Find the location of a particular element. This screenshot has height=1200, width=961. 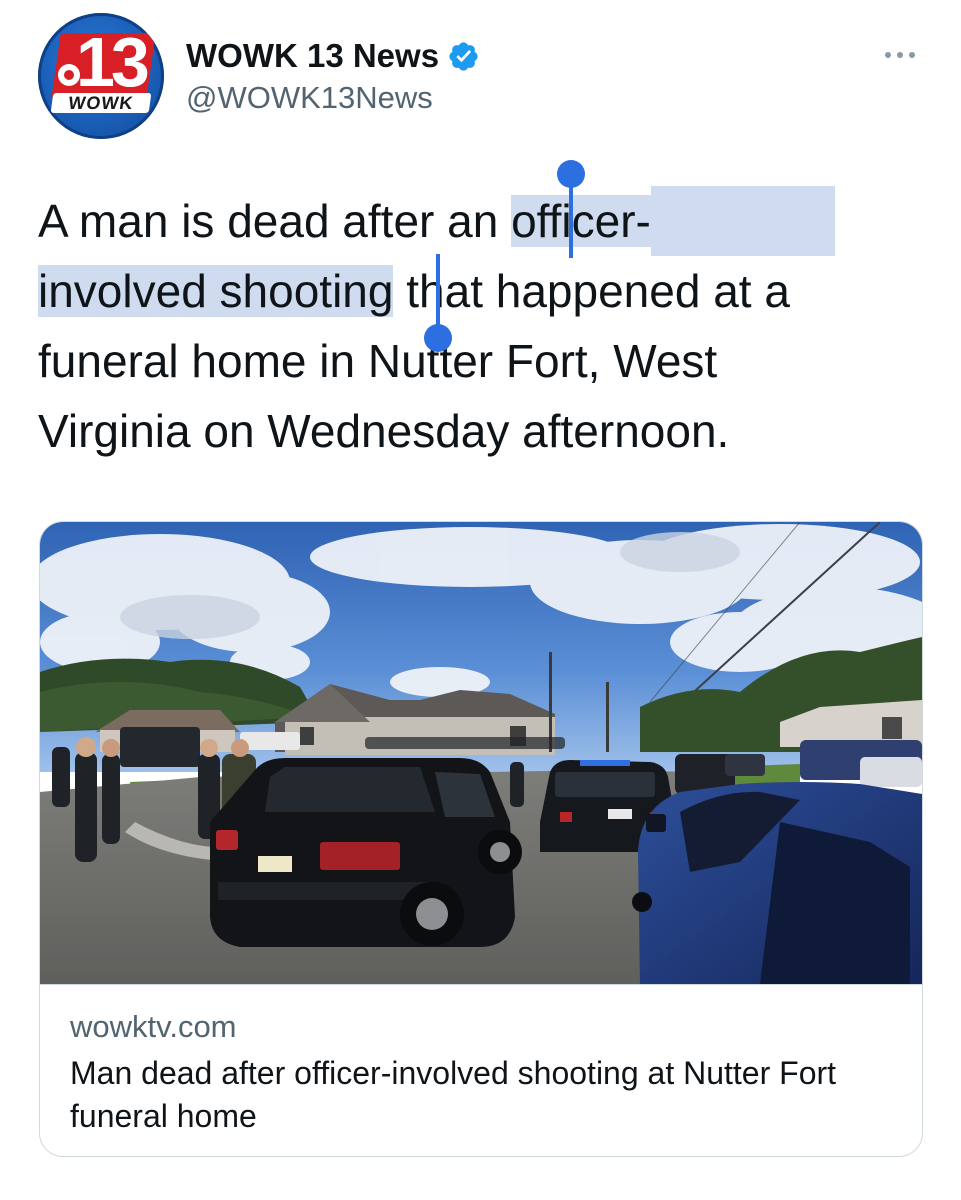

avatar: 13 WOWK is located at coordinates (101, 76).